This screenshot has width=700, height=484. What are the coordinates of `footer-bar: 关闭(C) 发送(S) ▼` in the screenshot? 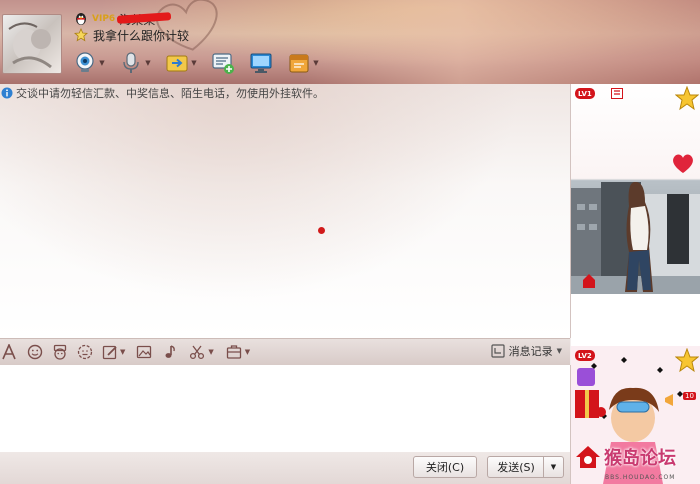 It's located at (285, 468).